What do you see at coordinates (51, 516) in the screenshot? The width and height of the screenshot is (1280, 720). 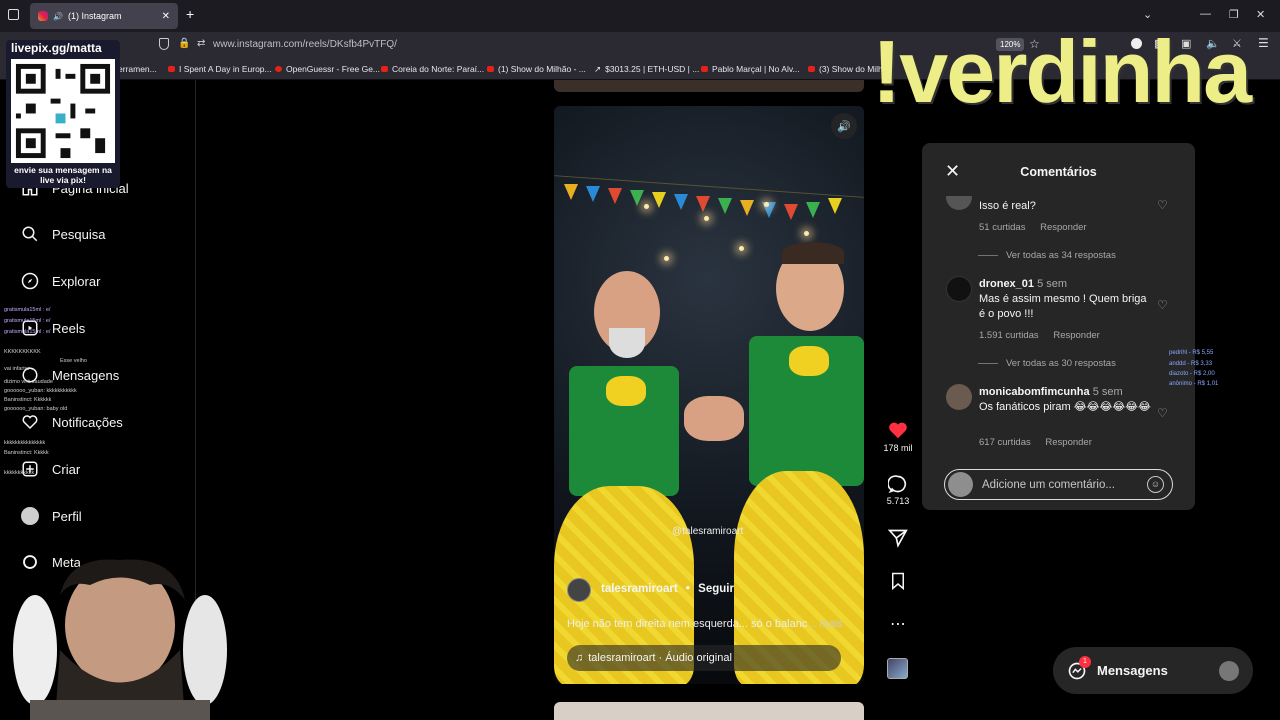 I see `sidebar-item-profile: Perfil` at bounding box center [51, 516].